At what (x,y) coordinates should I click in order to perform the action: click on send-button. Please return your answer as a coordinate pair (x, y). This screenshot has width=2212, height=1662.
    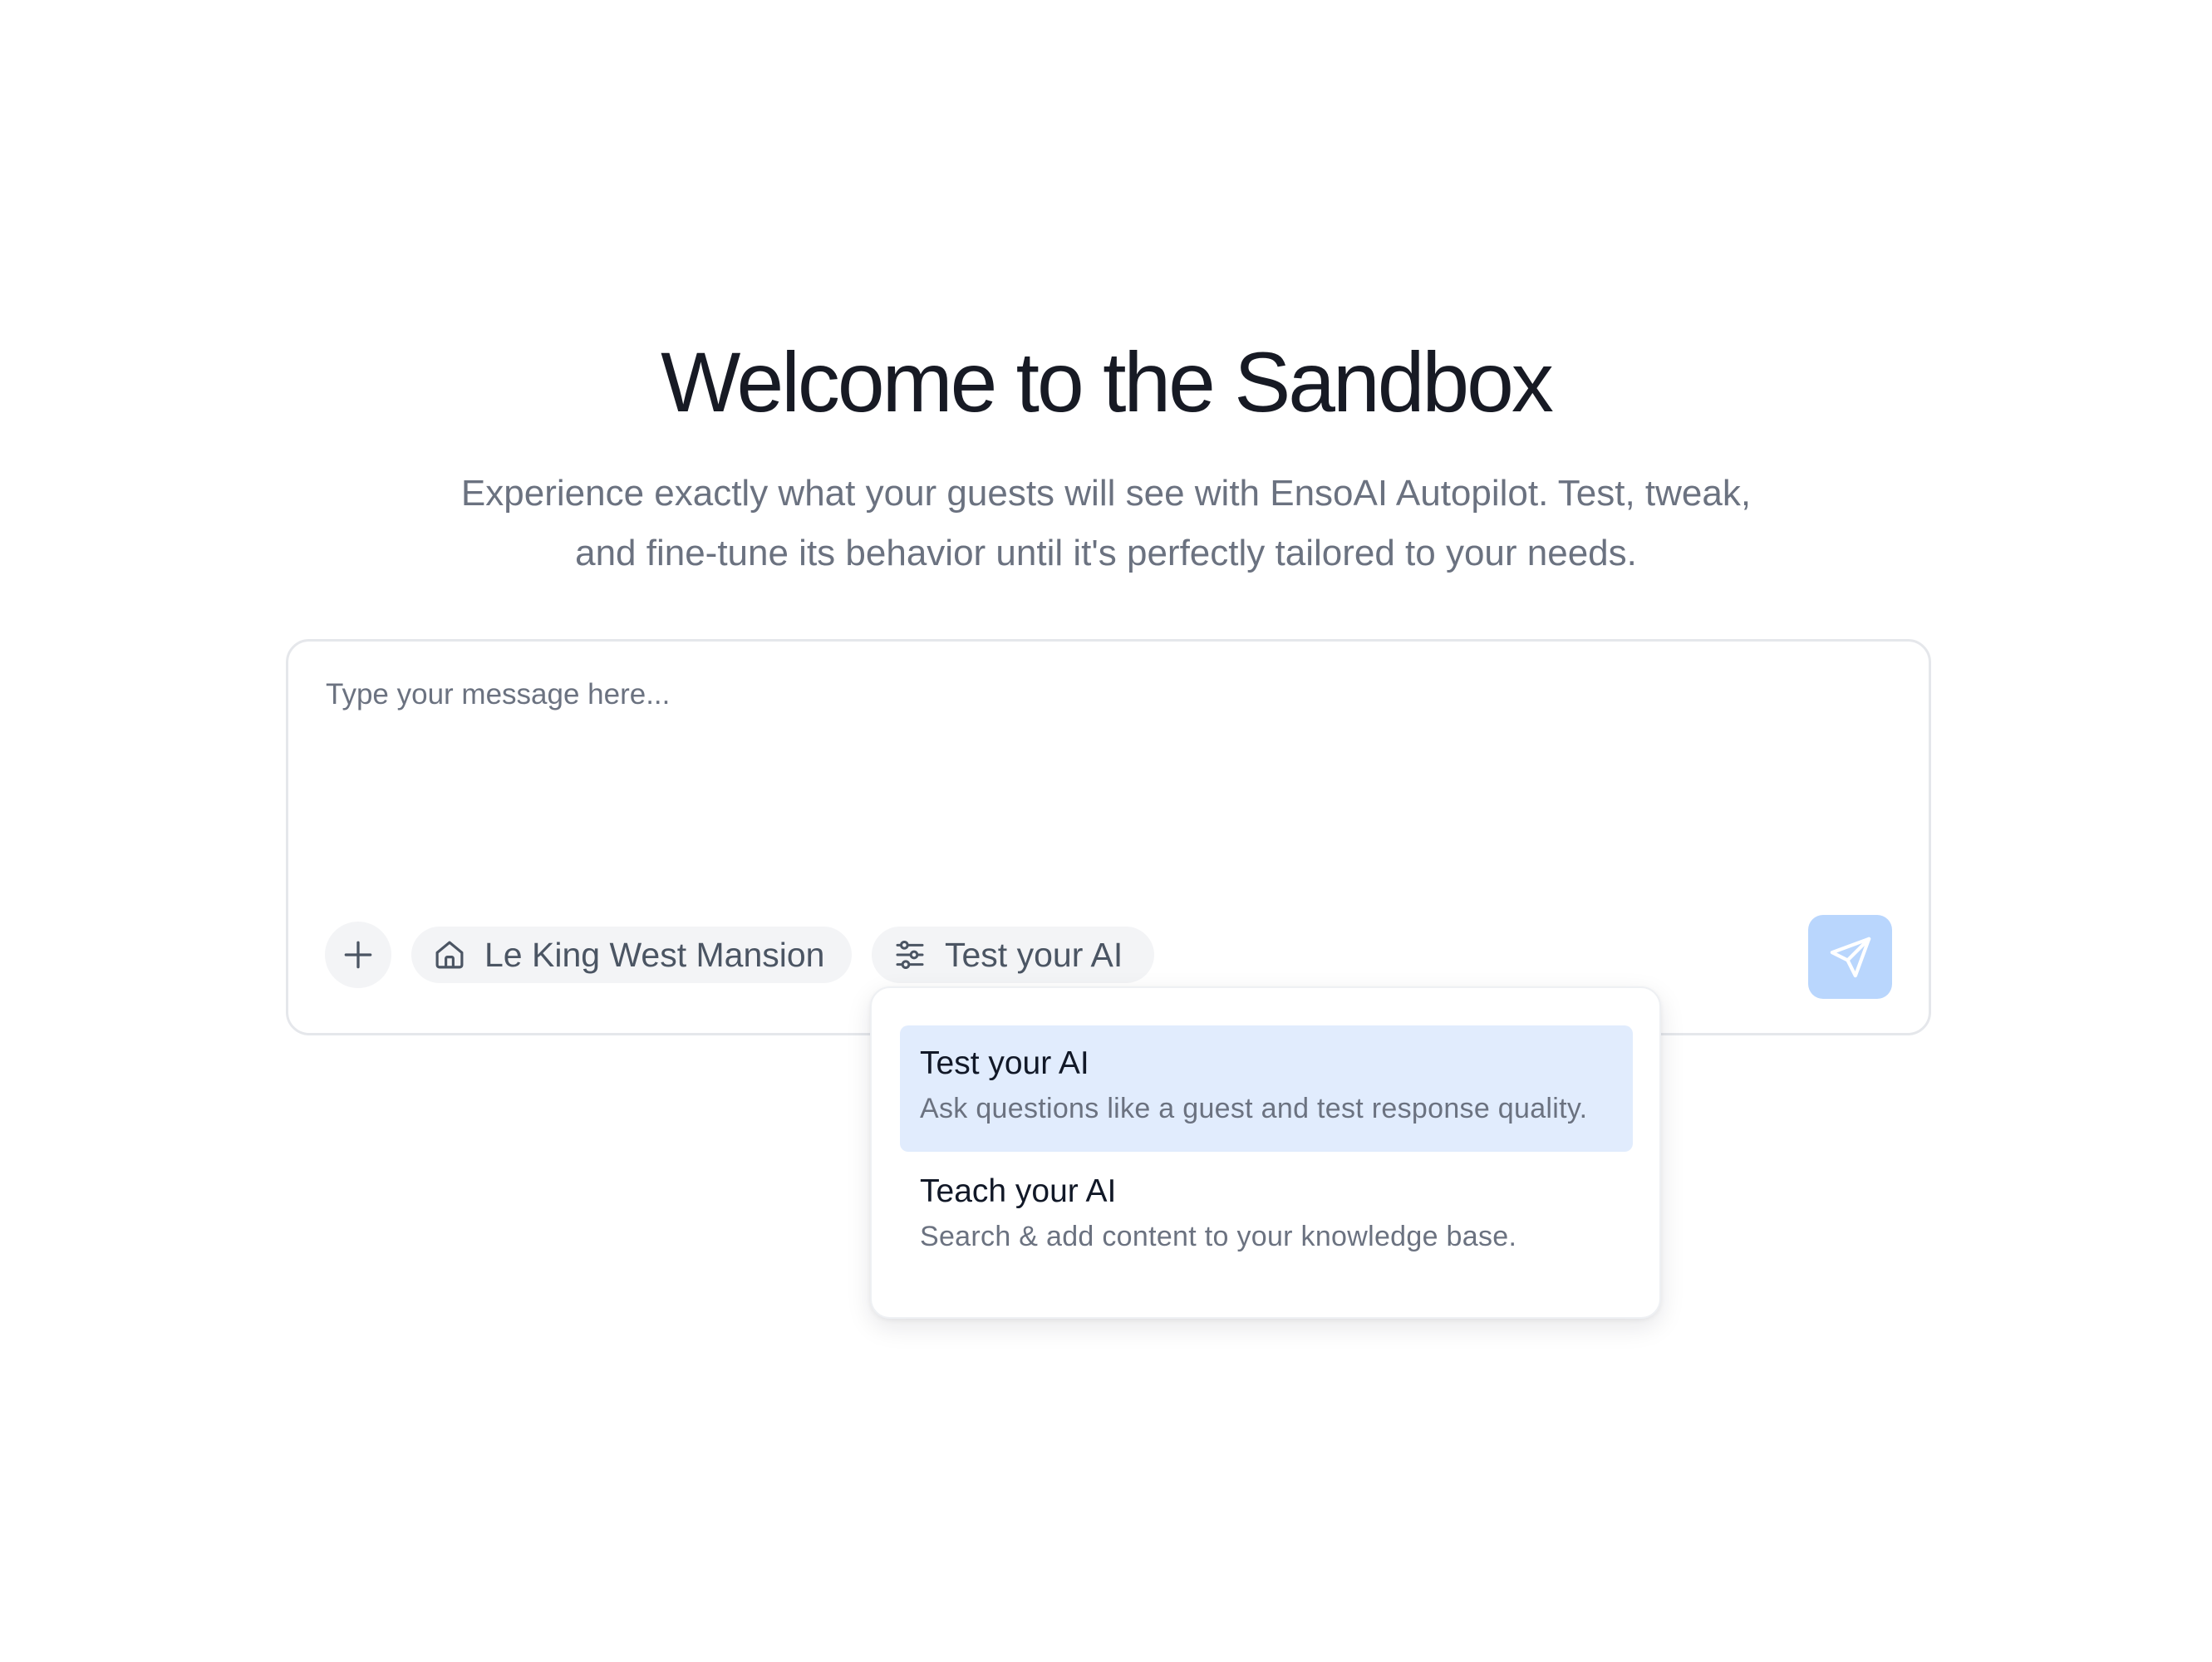
    Looking at the image, I should click on (1850, 957).